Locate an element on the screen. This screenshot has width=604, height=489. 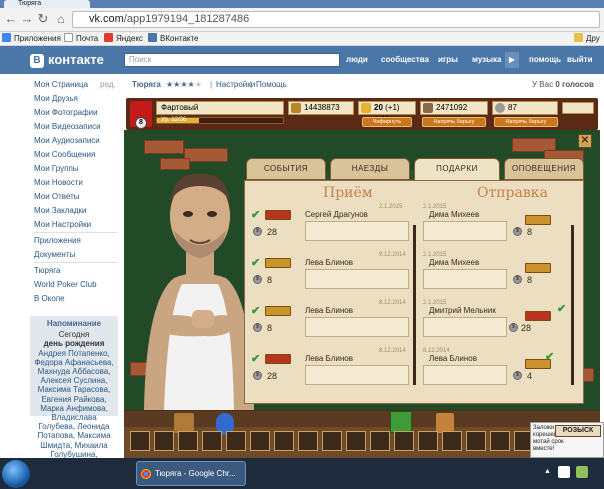
gift-row-sent: 8.12.2014 Лева Блинов ✔ $ 4 is located at coordinates (496, 370).